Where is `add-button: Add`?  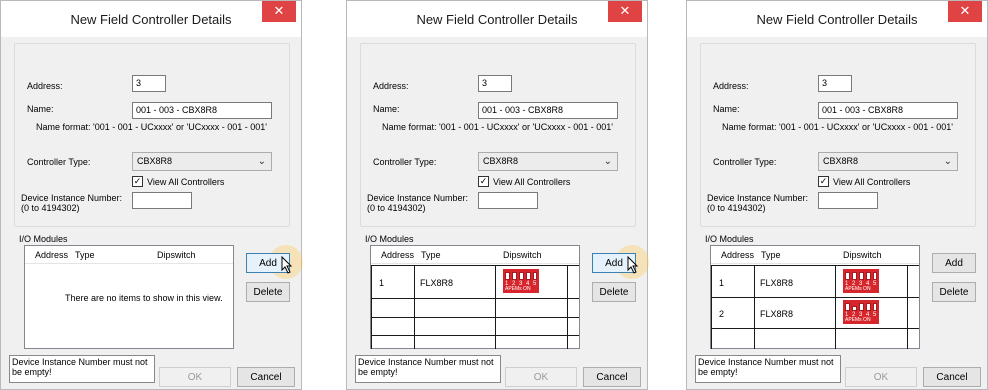
add-button: Add is located at coordinates (954, 263).